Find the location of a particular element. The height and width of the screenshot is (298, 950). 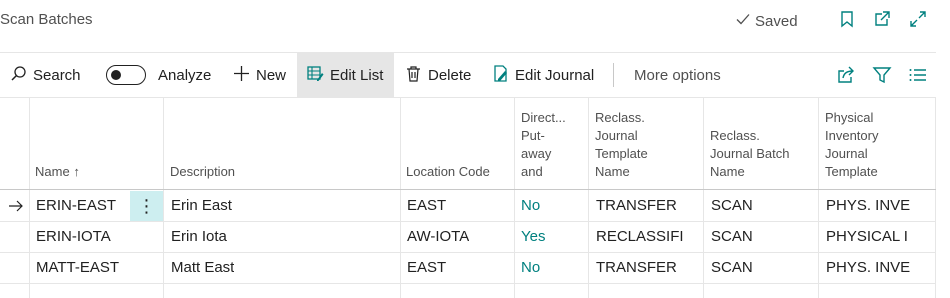

reclass-template-cell: RECLASSIFI is located at coordinates (640, 237).